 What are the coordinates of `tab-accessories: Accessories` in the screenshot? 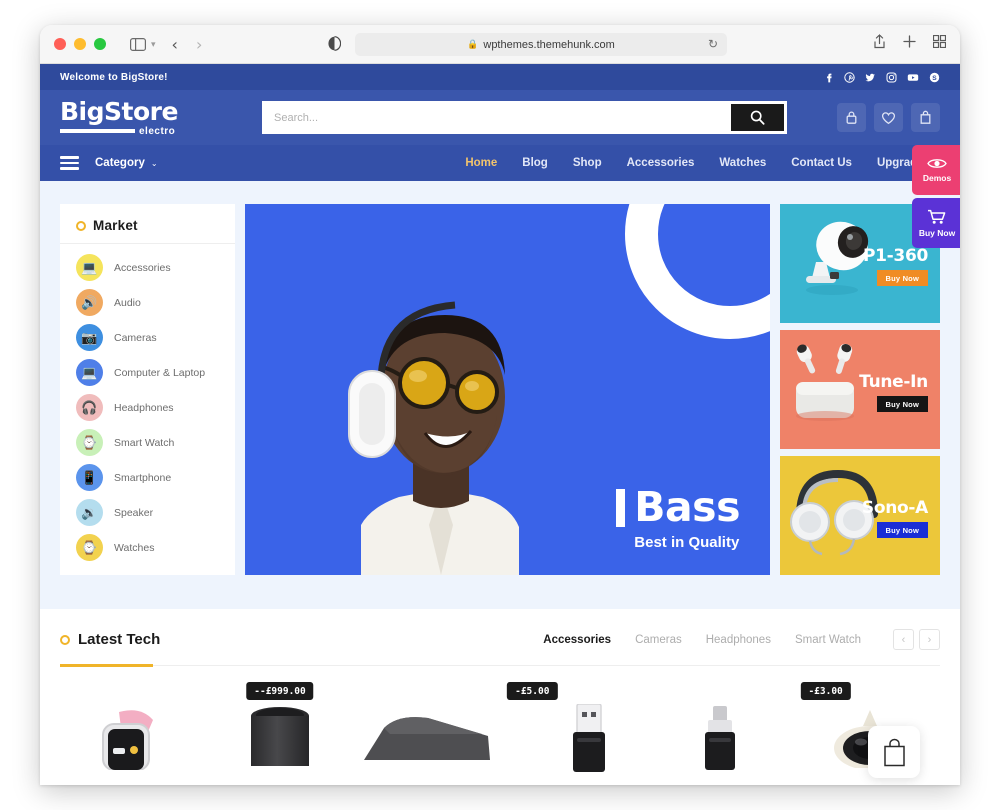 It's located at (577, 640).